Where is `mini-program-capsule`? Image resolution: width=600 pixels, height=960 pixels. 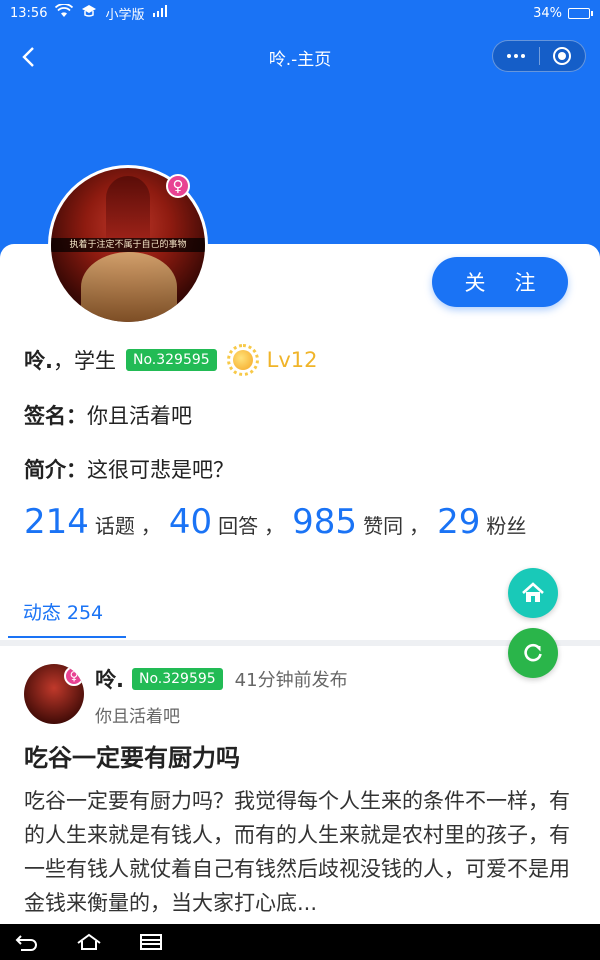
mini-program-capsule is located at coordinates (539, 56).